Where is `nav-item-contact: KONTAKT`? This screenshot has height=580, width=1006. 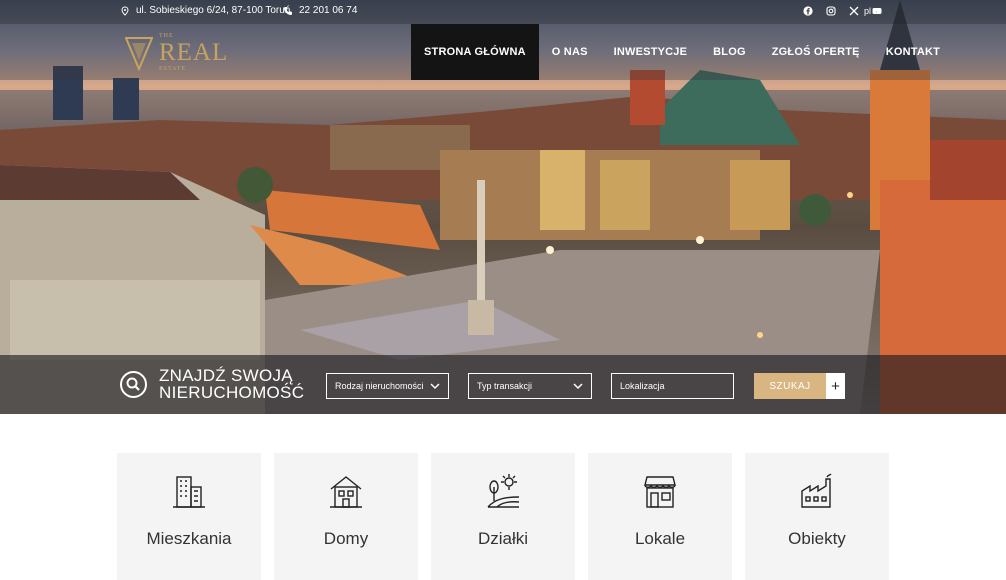
nav-item-contact: KONTAKT is located at coordinates (913, 52).